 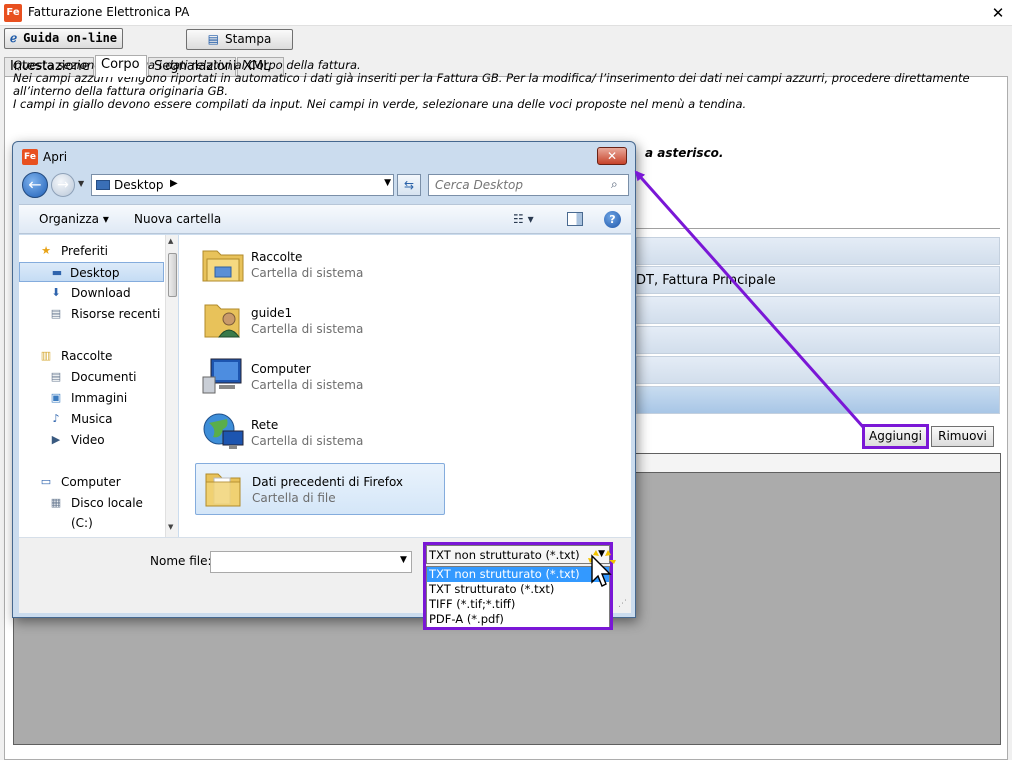 What do you see at coordinates (56, 376) in the screenshot?
I see `documents-icon: ▤` at bounding box center [56, 376].